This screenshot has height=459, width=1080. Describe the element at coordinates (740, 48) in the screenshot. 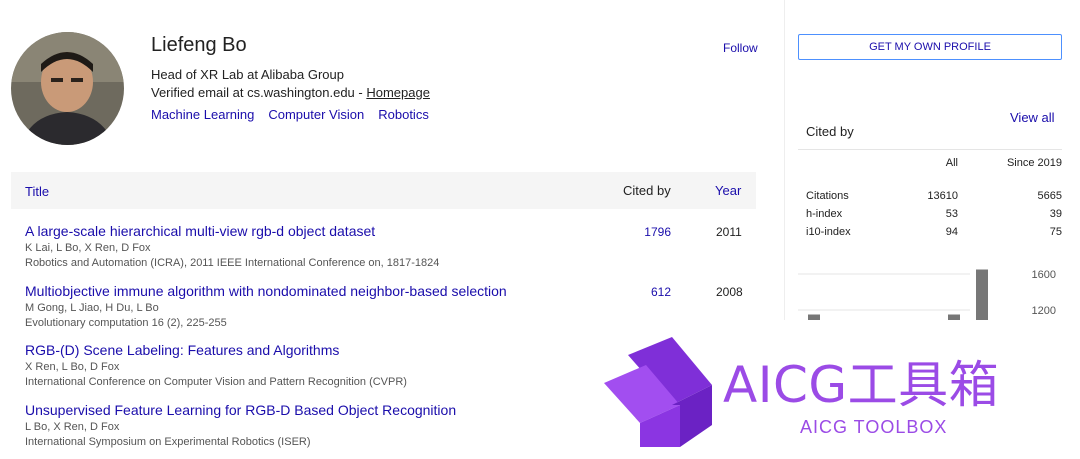

I see `follow-button: Follow` at that location.